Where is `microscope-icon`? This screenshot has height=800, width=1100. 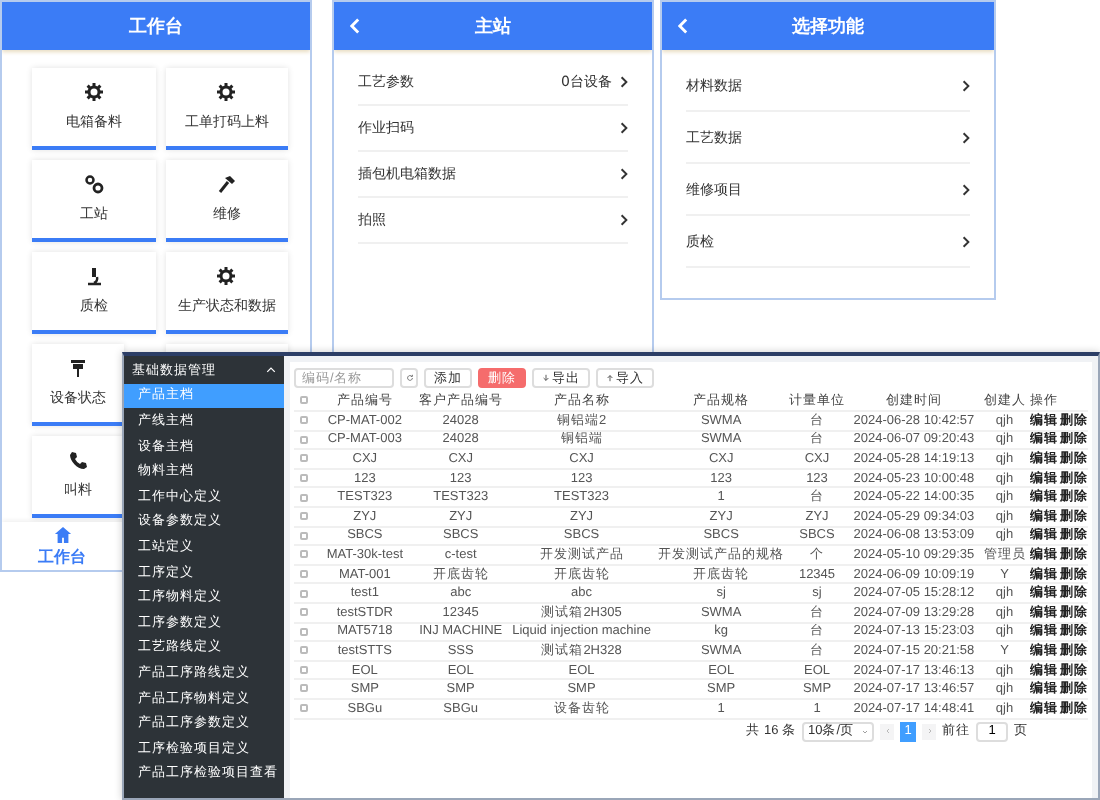
microscope-icon is located at coordinates (93, 276).